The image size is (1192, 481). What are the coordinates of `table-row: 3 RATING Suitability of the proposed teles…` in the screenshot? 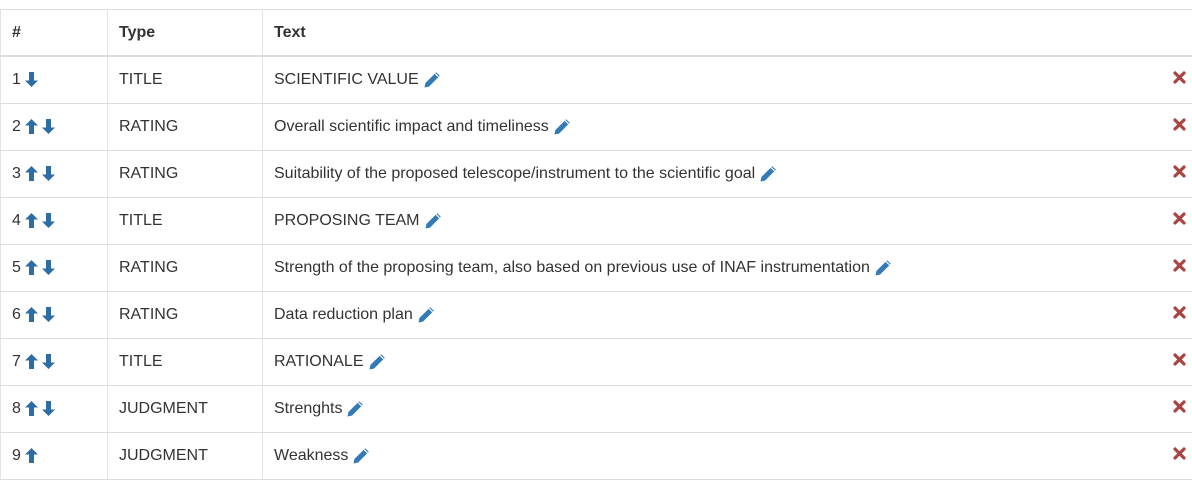 It's located at (596, 174).